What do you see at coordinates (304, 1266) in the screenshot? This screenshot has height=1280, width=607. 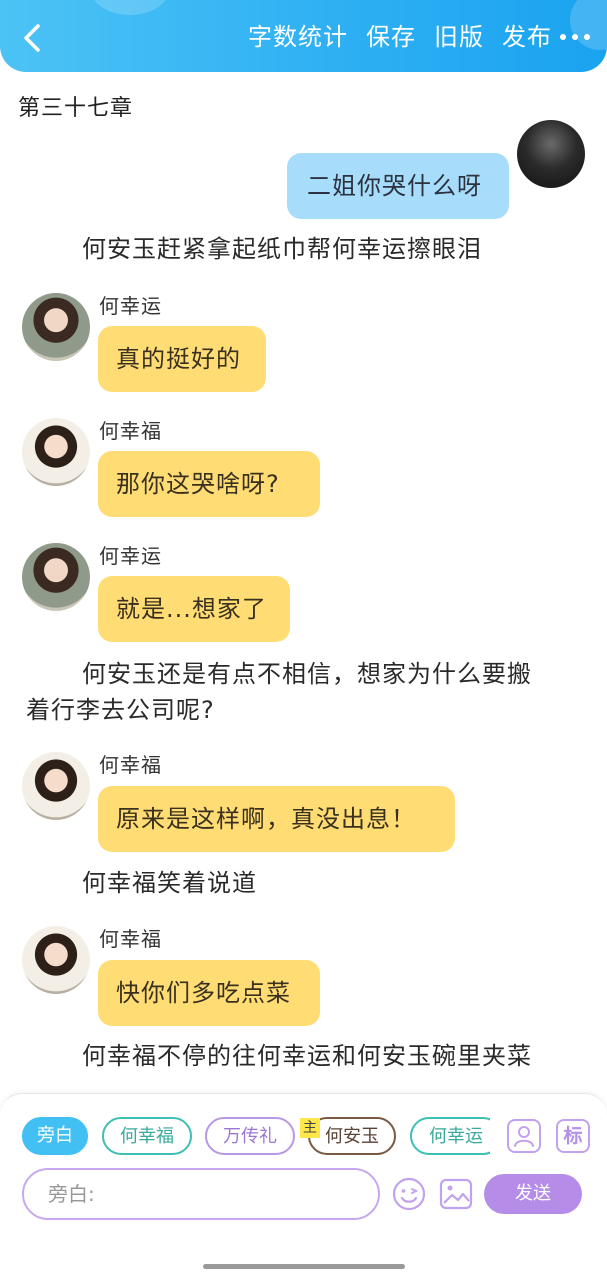 I see `home-indicator` at bounding box center [304, 1266].